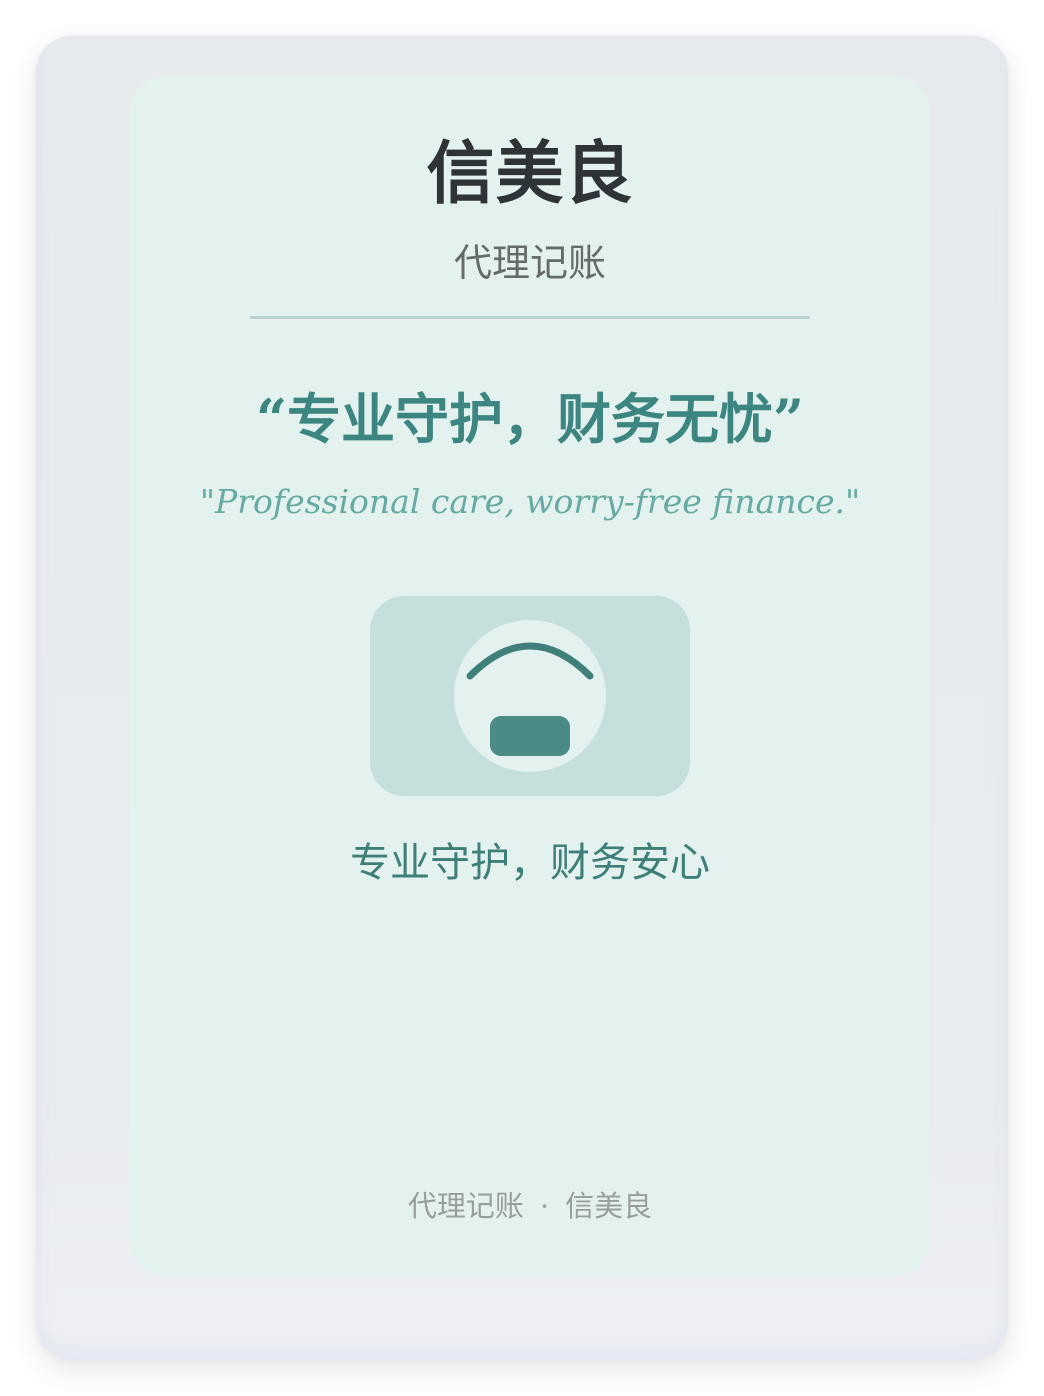 This screenshot has height=1396, width=1044. Describe the element at coordinates (530, 419) in the screenshot. I see `slogan-chinese: “专业守护，财务无忧”` at that location.